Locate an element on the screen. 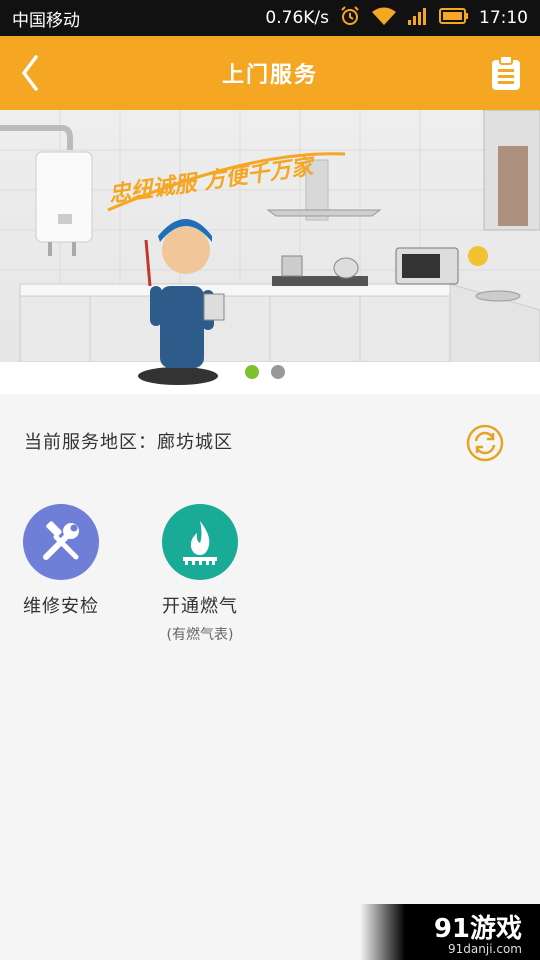  status-bar: 中国移动 0.76K/s 17:10 is located at coordinates (270, 18).